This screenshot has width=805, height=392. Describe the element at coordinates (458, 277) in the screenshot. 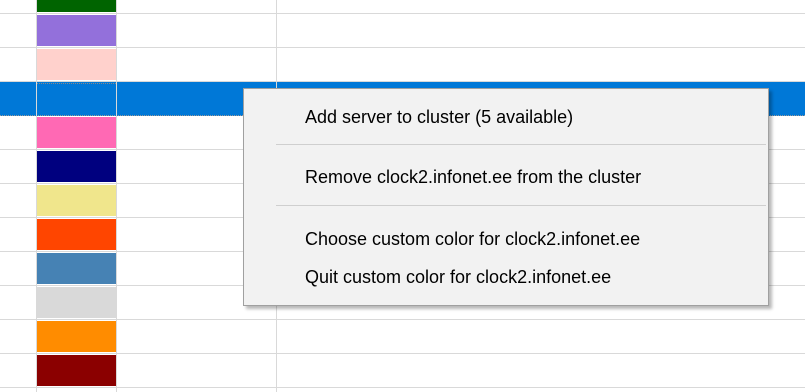

I see `menu-item-label: Quit custom color for clock2.infonet.ee` at that location.